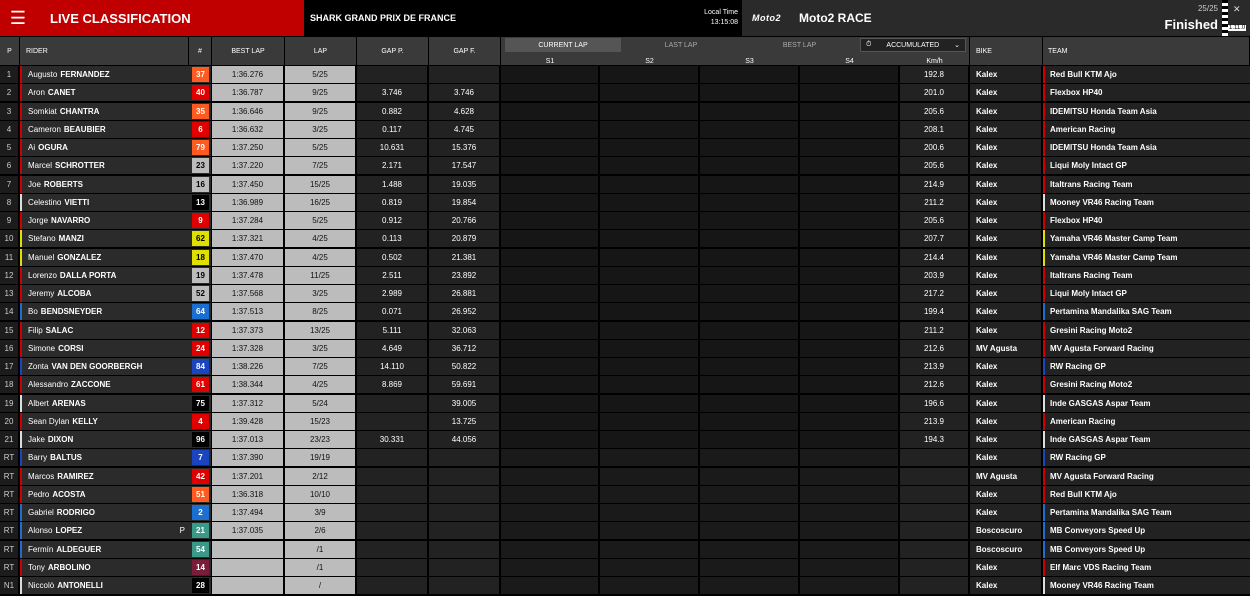  Describe the element at coordinates (79, 549) in the screenshot. I see `rider-last-name: ALDEGUER` at that location.